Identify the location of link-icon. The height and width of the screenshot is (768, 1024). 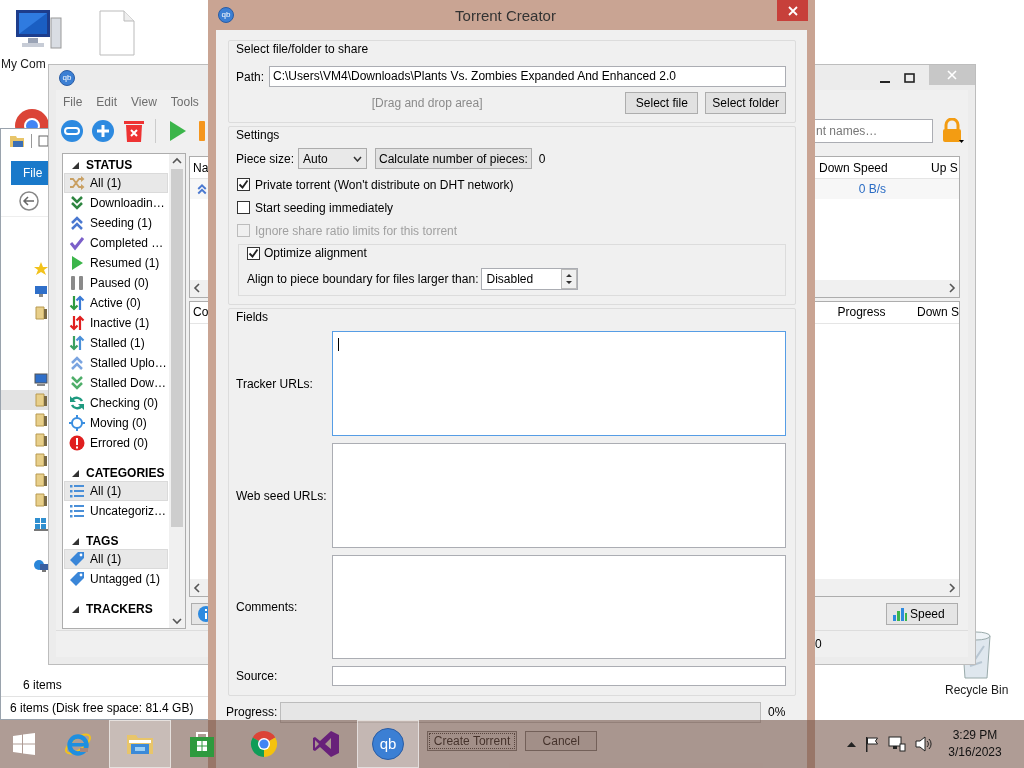
(72, 131).